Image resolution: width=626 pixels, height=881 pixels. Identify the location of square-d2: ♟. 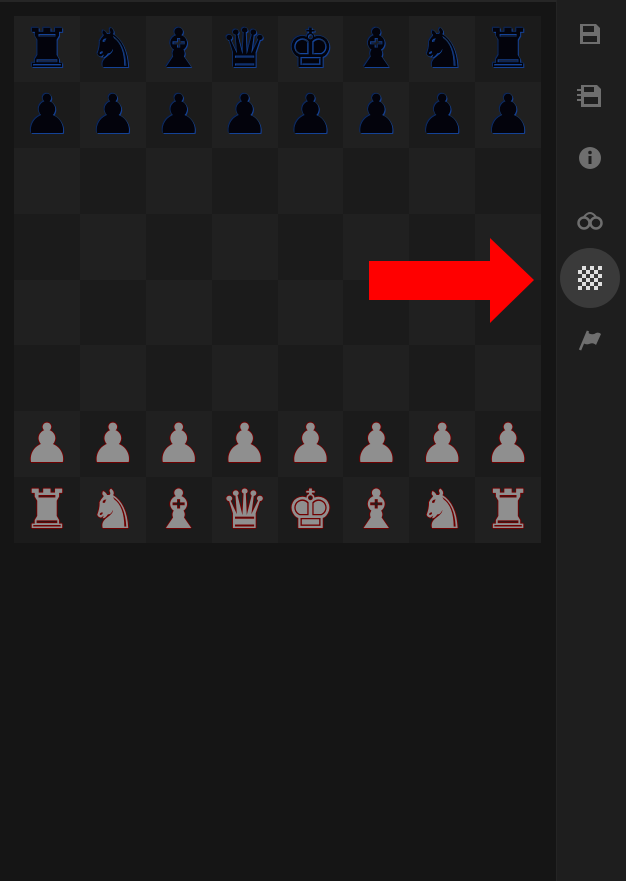
(244, 444).